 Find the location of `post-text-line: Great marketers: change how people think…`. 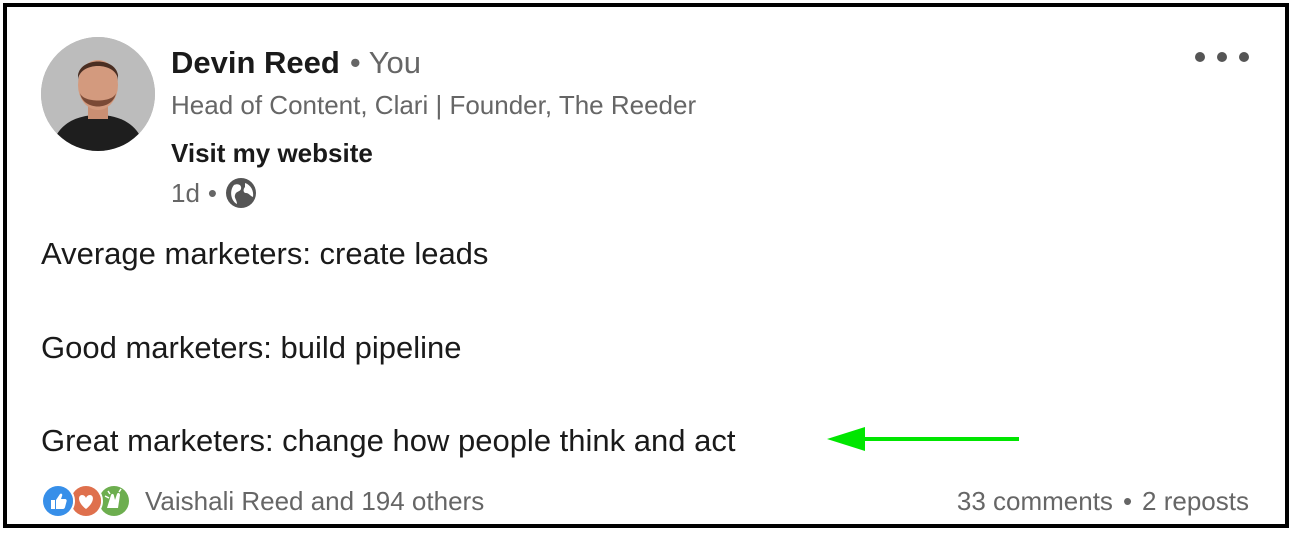

post-text-line: Great marketers: change how people think… is located at coordinates (388, 440).